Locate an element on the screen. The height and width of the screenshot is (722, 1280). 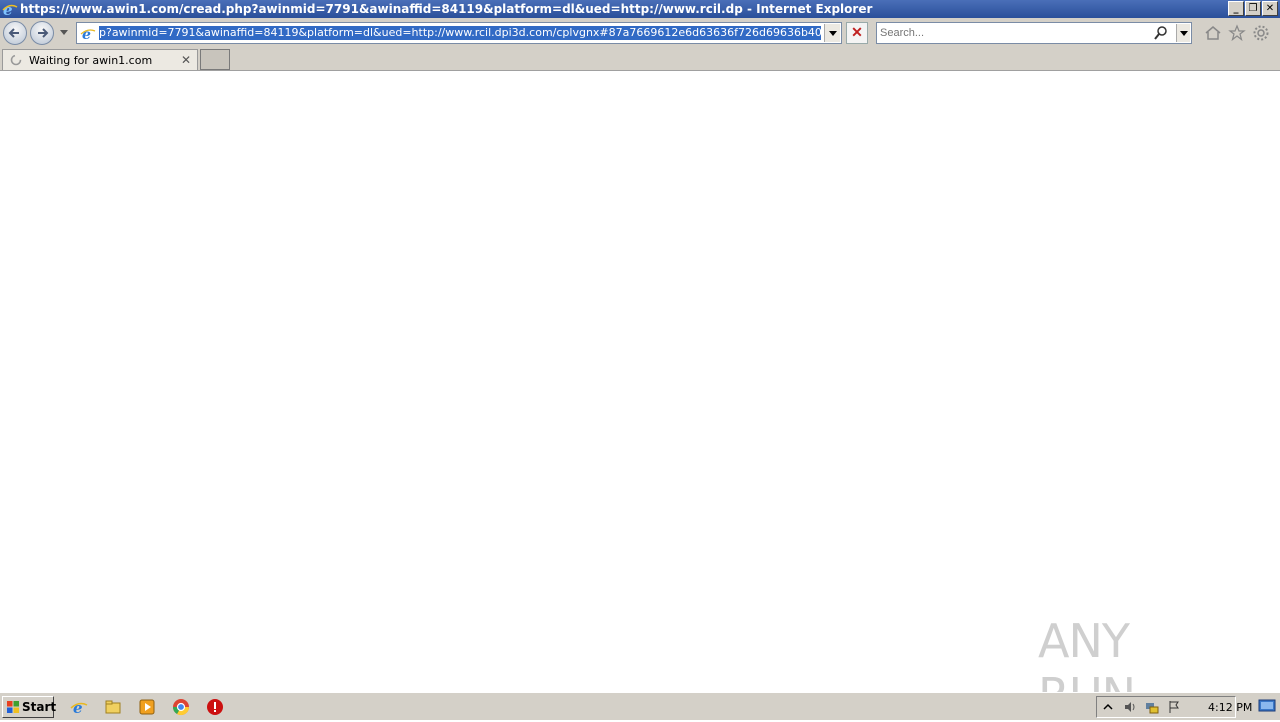
back-arrow-icon is located at coordinates (13, 33).